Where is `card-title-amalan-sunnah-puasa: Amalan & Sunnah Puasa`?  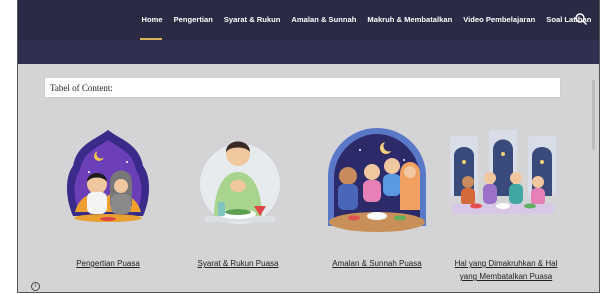
card-title-amalan-sunnah-puasa: Amalan & Sunnah Puasa is located at coordinates (377, 263).